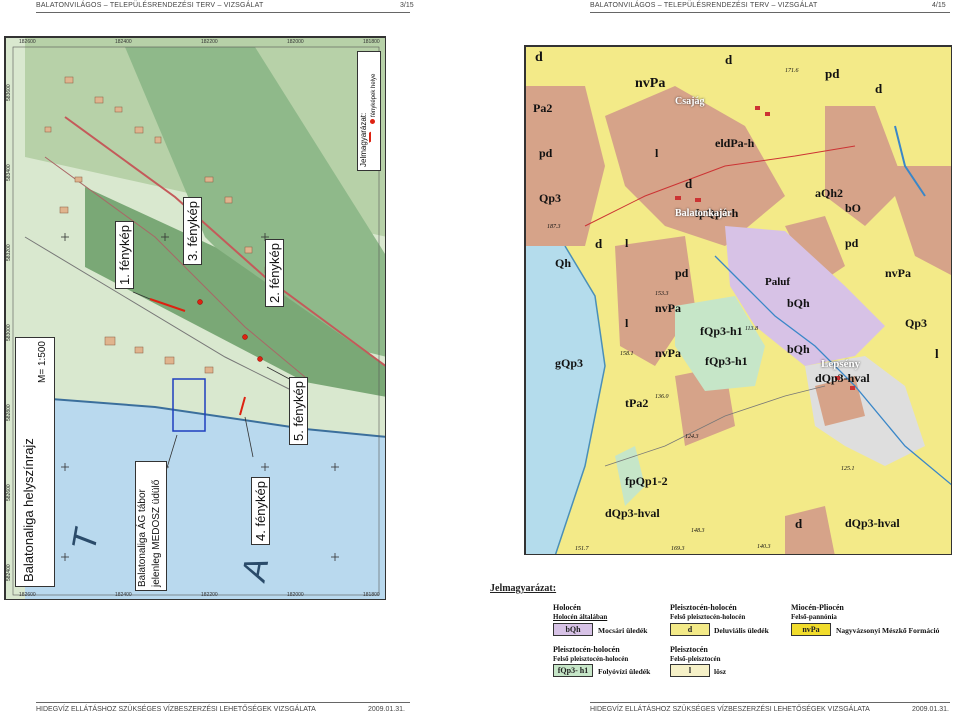 The image size is (960, 714). Describe the element at coordinates (9, 572) in the screenshot. I see `coord-side-6: 582400` at that location.